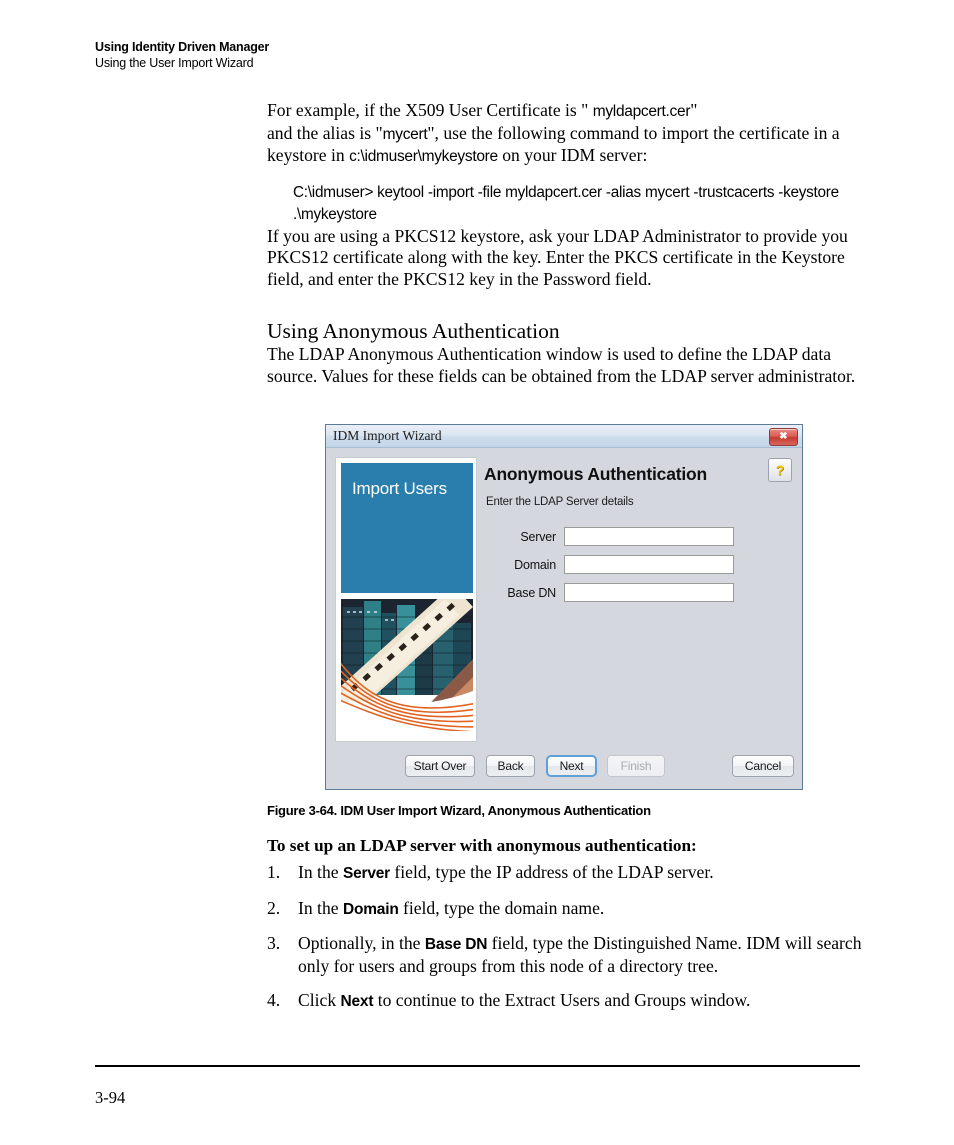  I want to click on cancel-button: Cancel, so click(763, 766).